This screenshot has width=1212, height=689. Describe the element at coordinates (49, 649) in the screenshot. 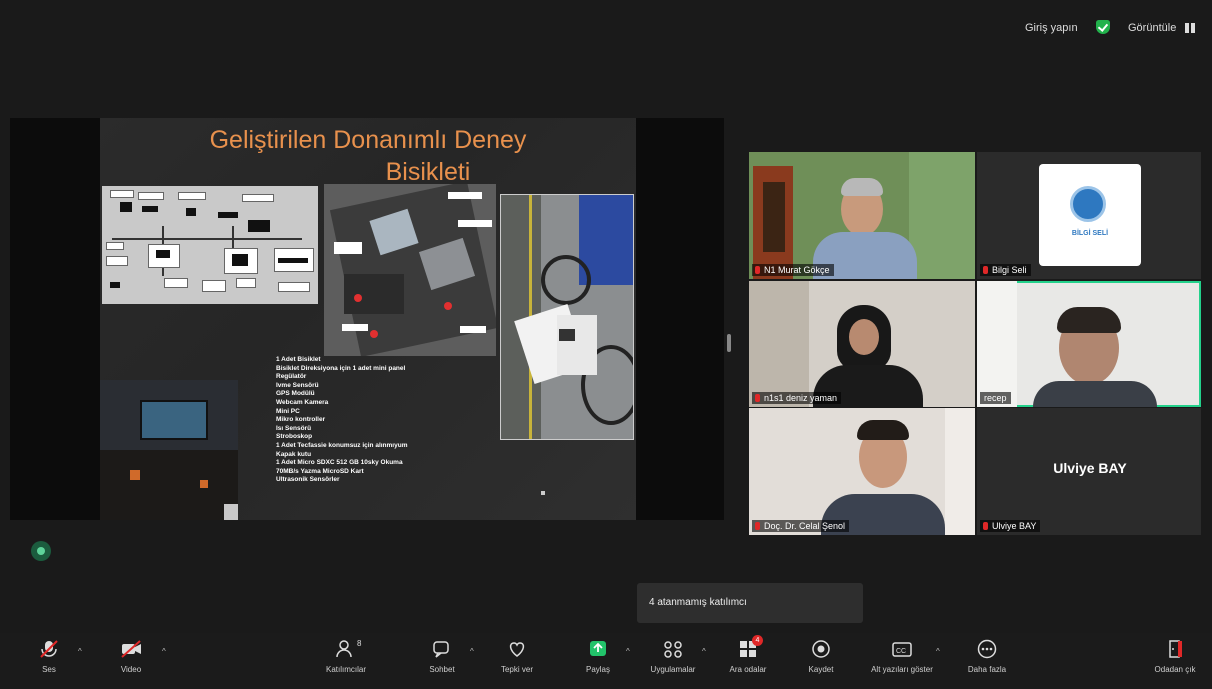

I see `microphone-muted-icon` at that location.